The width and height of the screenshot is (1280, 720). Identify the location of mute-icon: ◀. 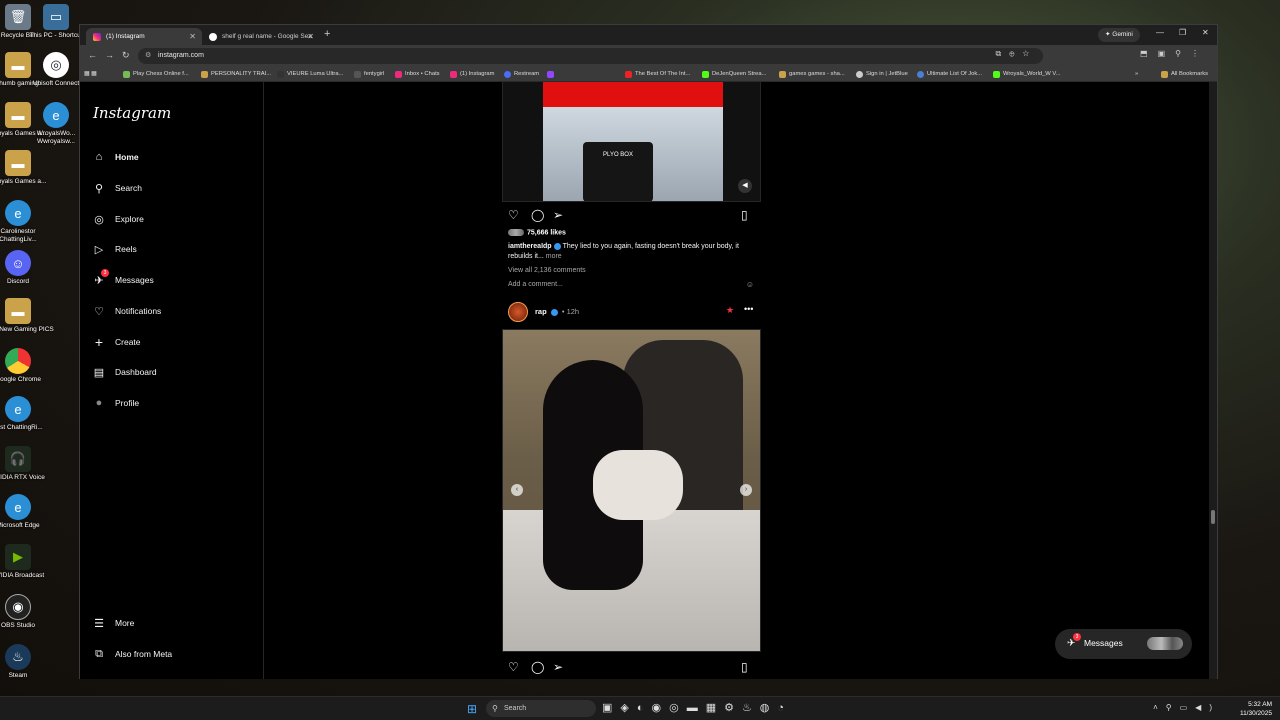
(745, 186).